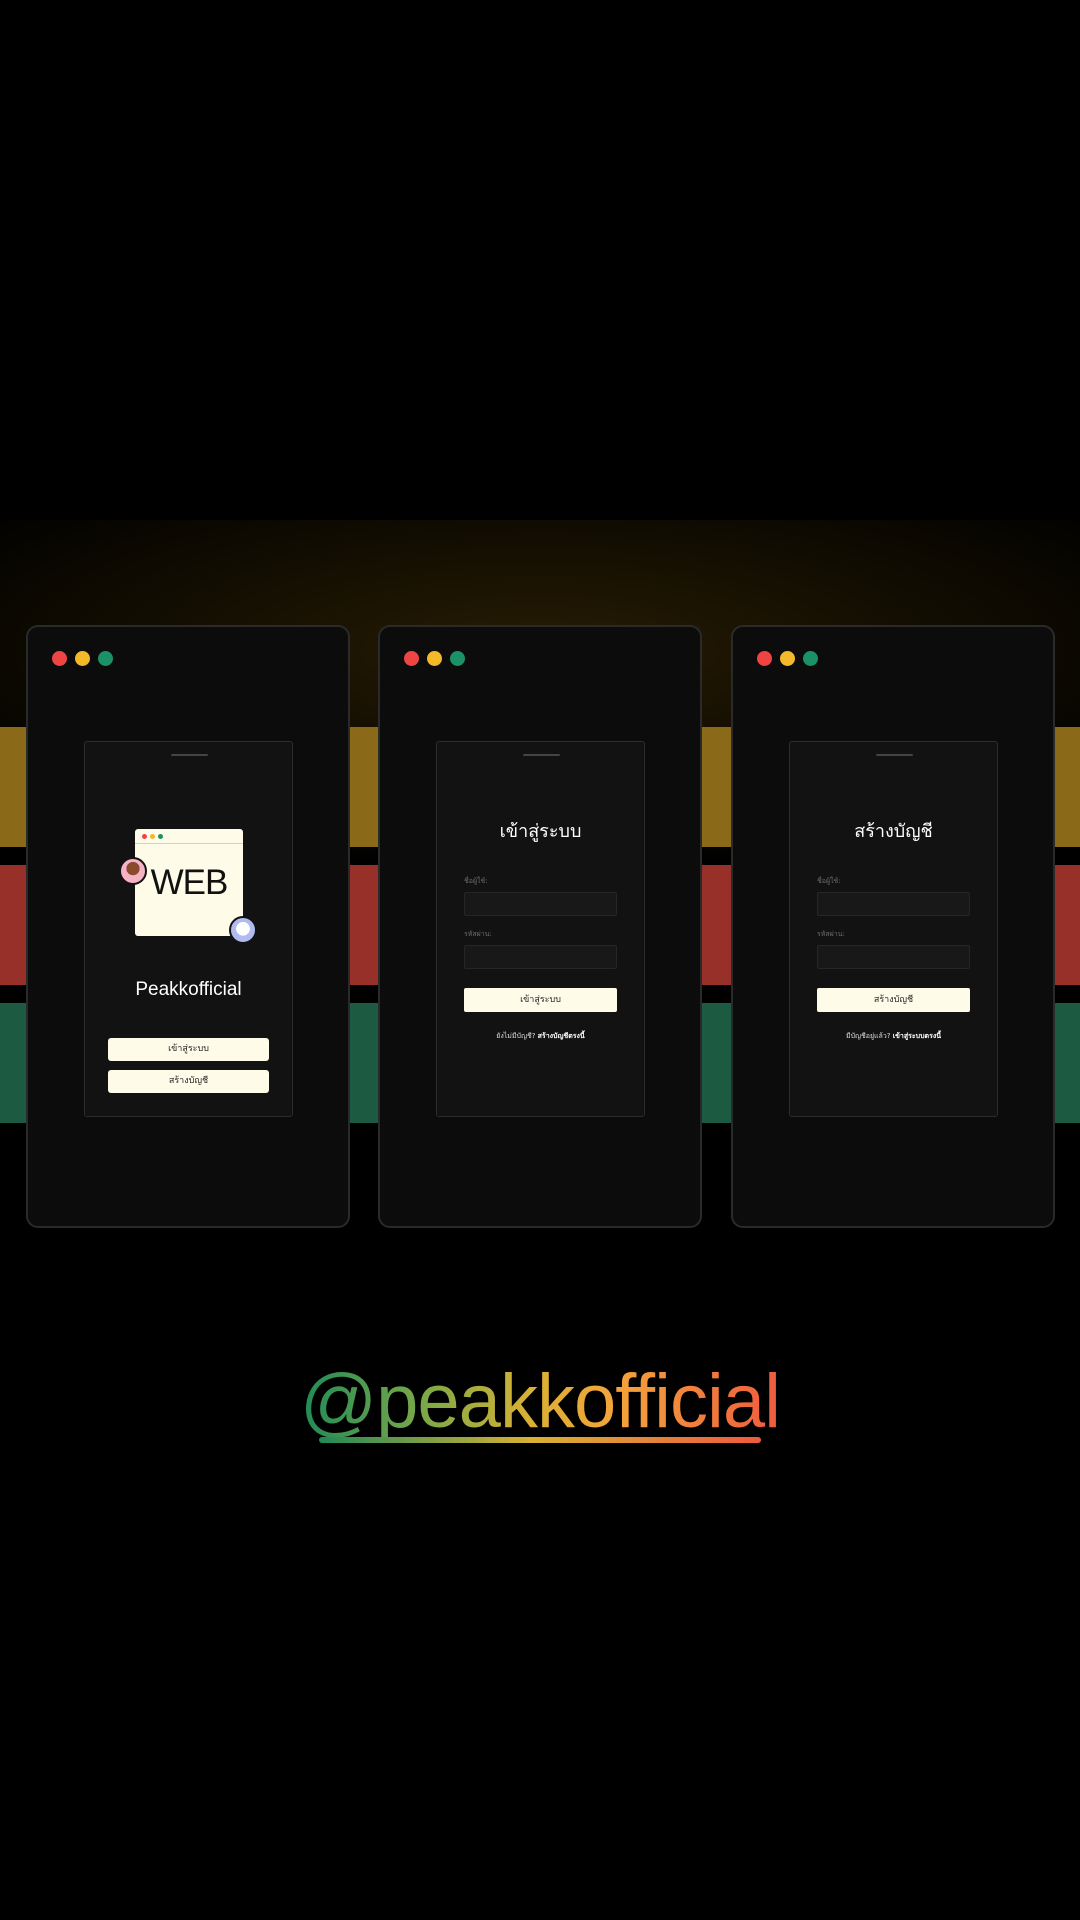 This screenshot has width=1080, height=1920. What do you see at coordinates (540, 1000) in the screenshot?
I see `login-submit-button: เข้าสู่ระบบ` at bounding box center [540, 1000].